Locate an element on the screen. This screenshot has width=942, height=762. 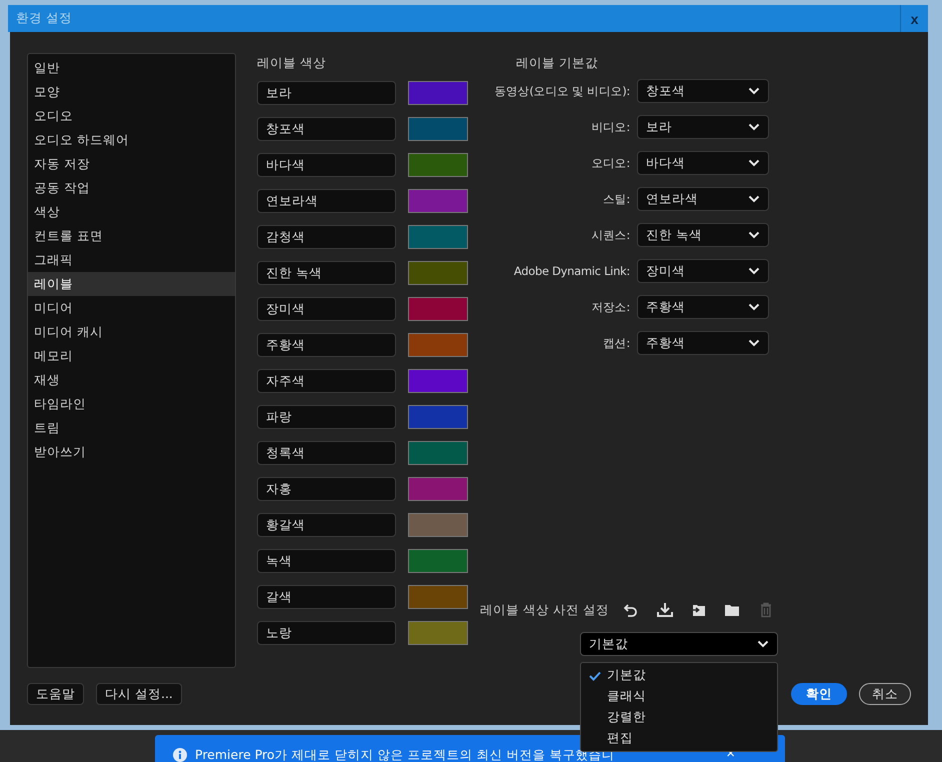
menu-item: 클래식 is located at coordinates (679, 696).